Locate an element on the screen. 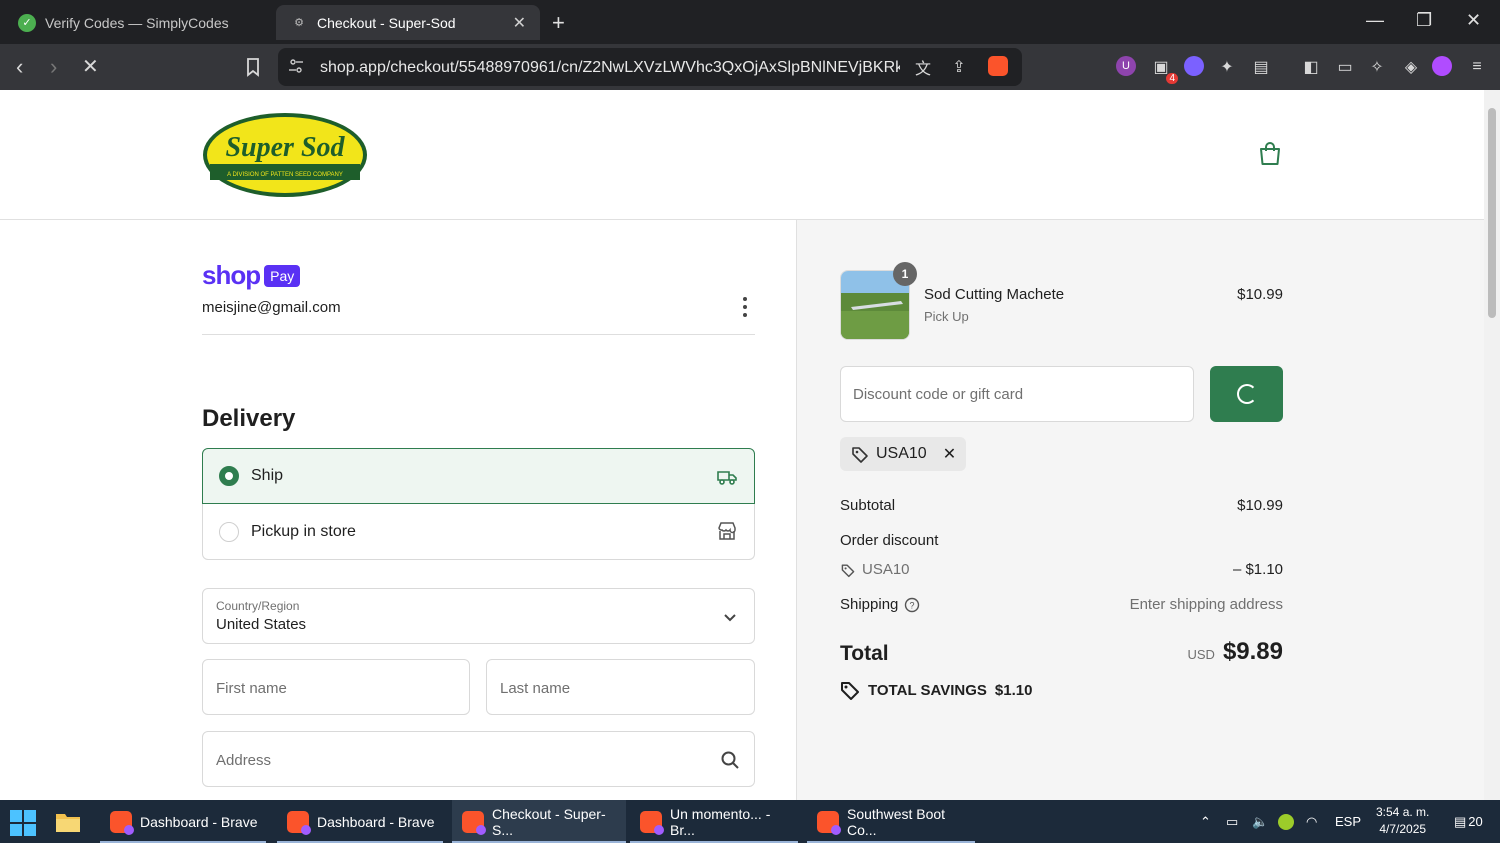  first-name-placeholder: First name is located at coordinates (251, 688).